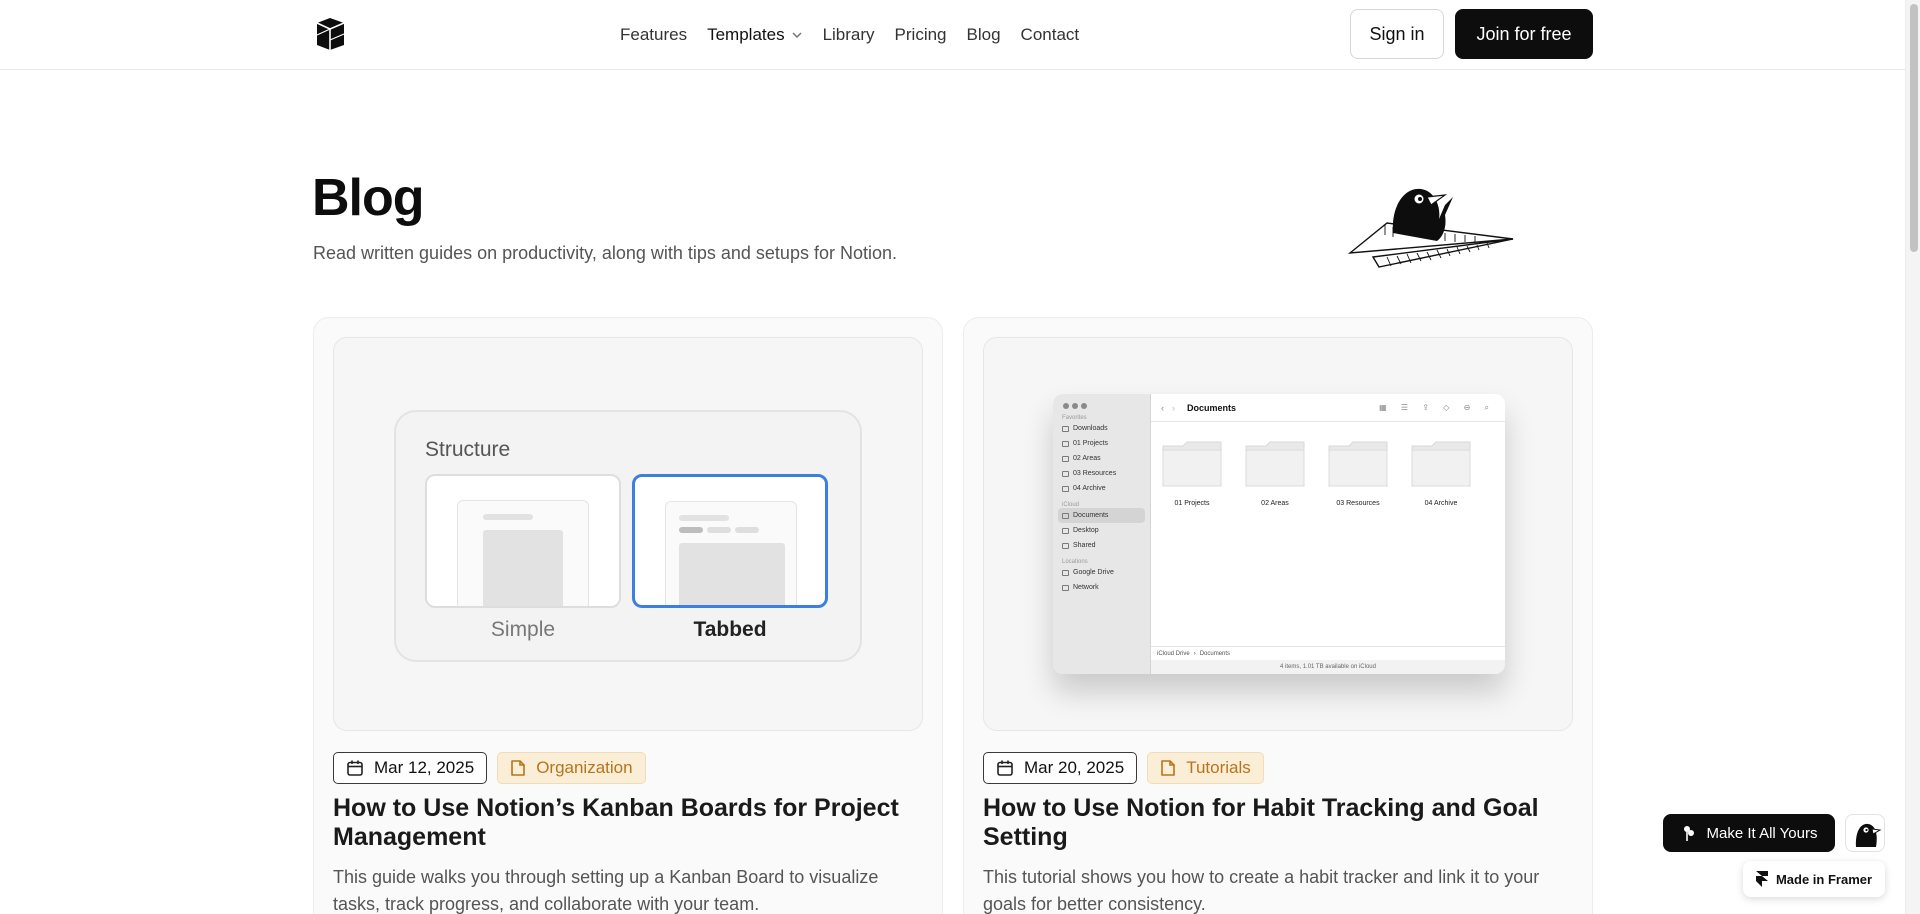 This screenshot has width=1920, height=914. Describe the element at coordinates (424, 767) in the screenshot. I see `post-date: Mar 12, 2025` at that location.